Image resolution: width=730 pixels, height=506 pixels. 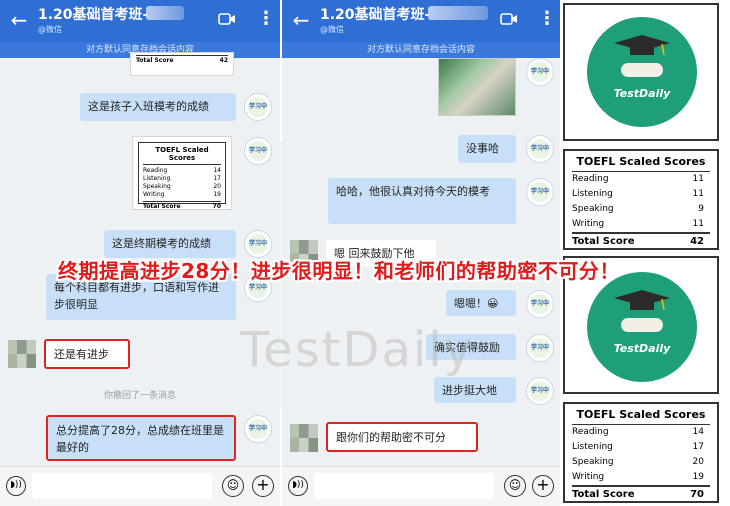 I want to click on score-row: Writing 11, so click(x=641, y=224).